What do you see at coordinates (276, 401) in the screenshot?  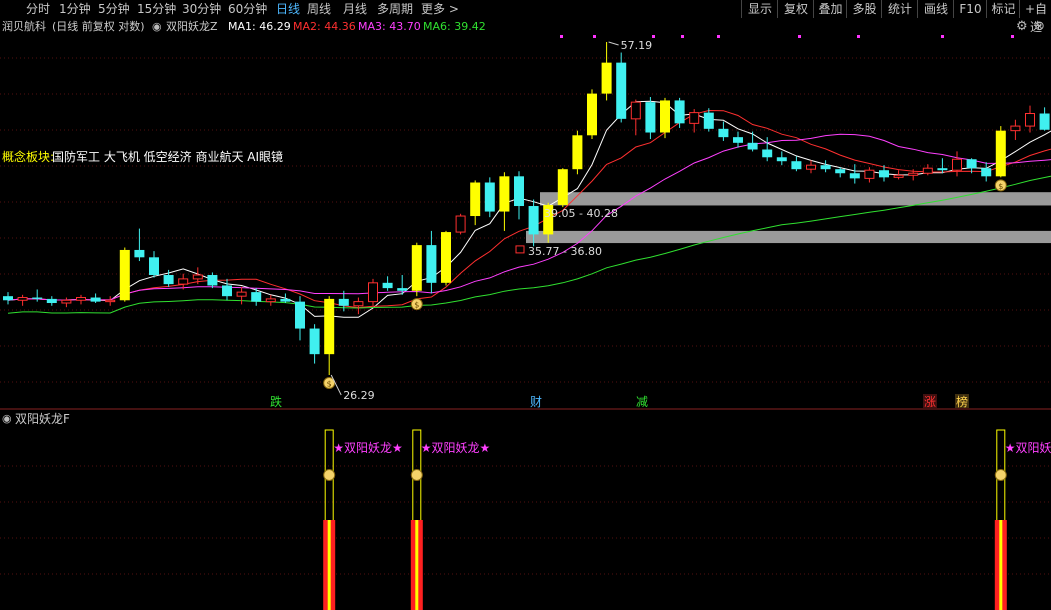 I see `event-marker-0: 跌` at bounding box center [276, 401].